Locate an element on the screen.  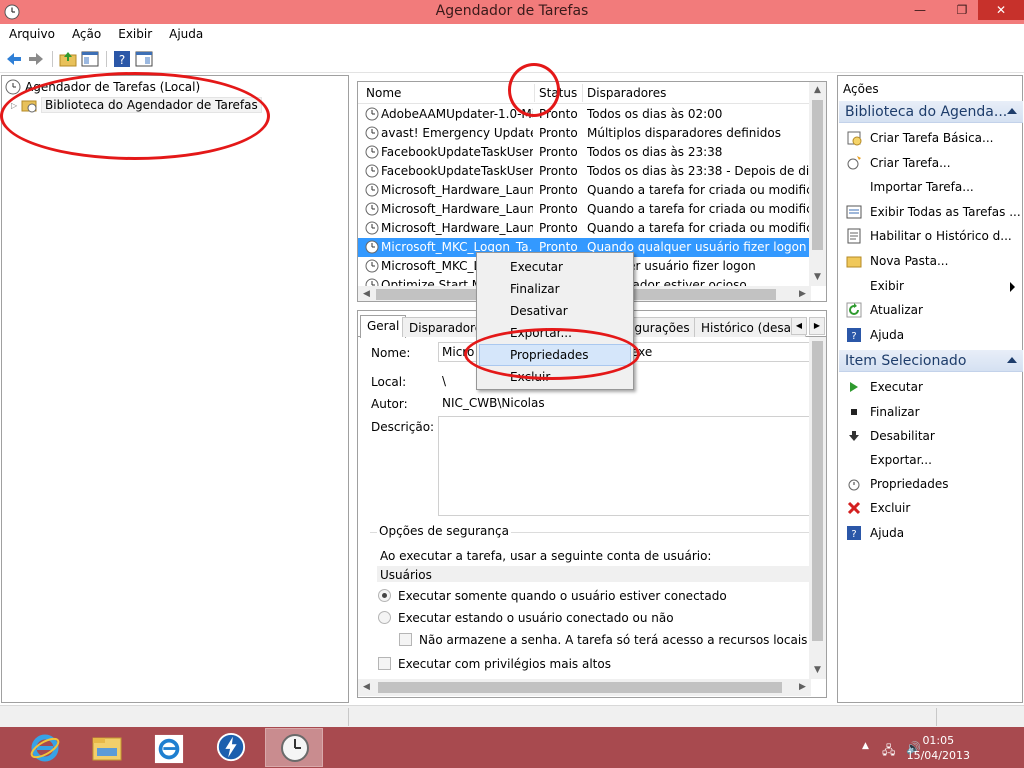
description-field is located at coordinates (624, 466).